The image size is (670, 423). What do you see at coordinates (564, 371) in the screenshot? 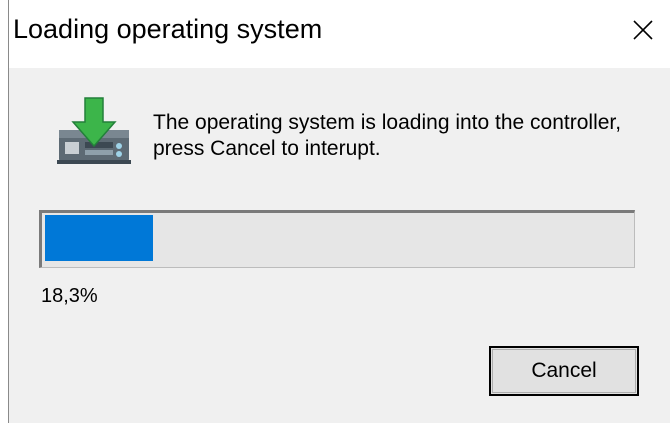
I see `cancel-button: Cancel` at bounding box center [564, 371].